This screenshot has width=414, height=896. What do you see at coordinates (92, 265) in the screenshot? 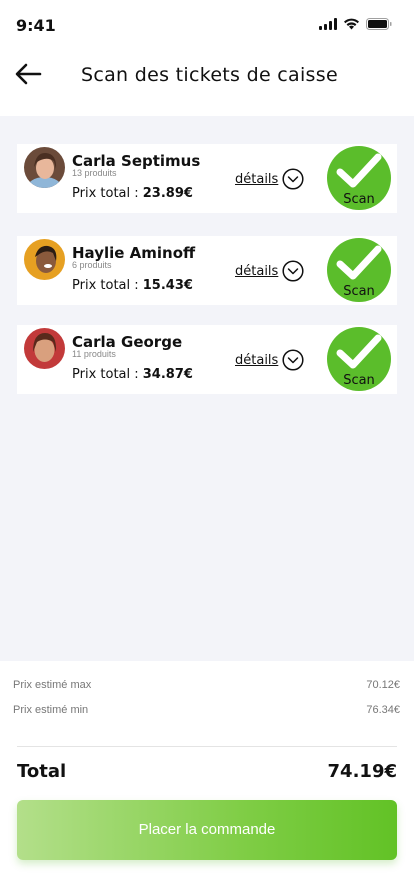
I see `product-count: 6 produits` at bounding box center [92, 265].